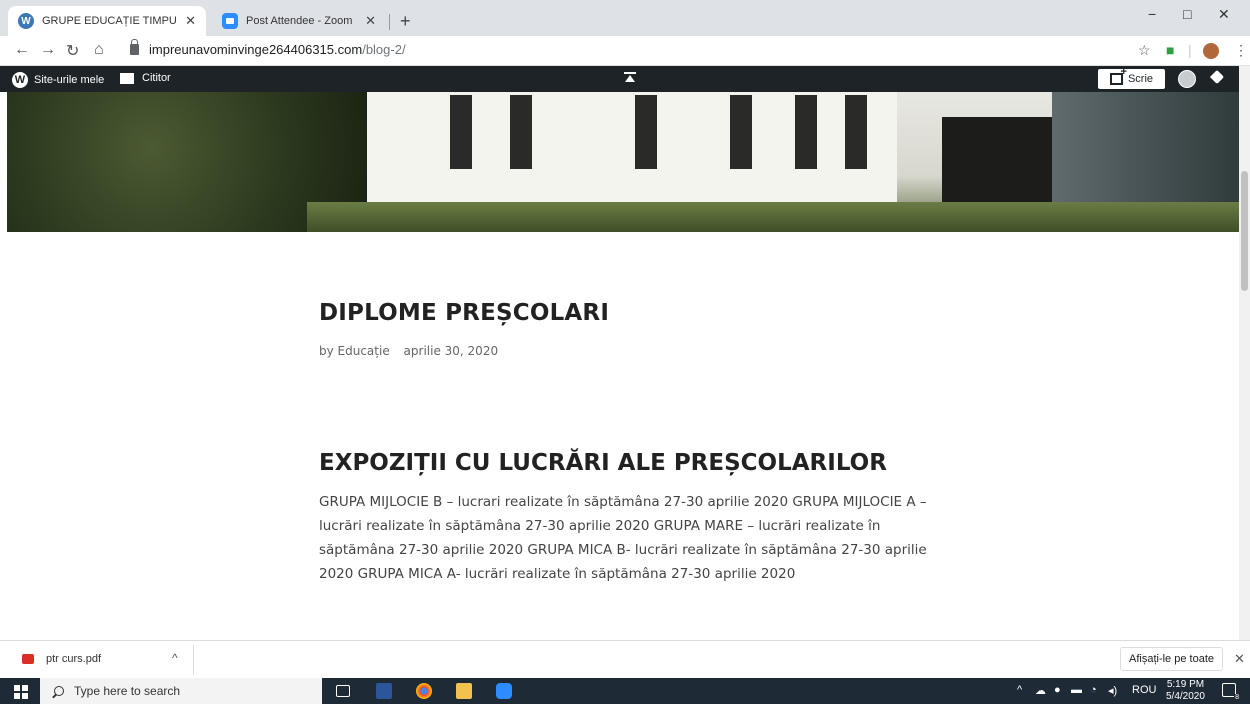  I want to click on clock-date: 5/4/2020, so click(1185, 696).